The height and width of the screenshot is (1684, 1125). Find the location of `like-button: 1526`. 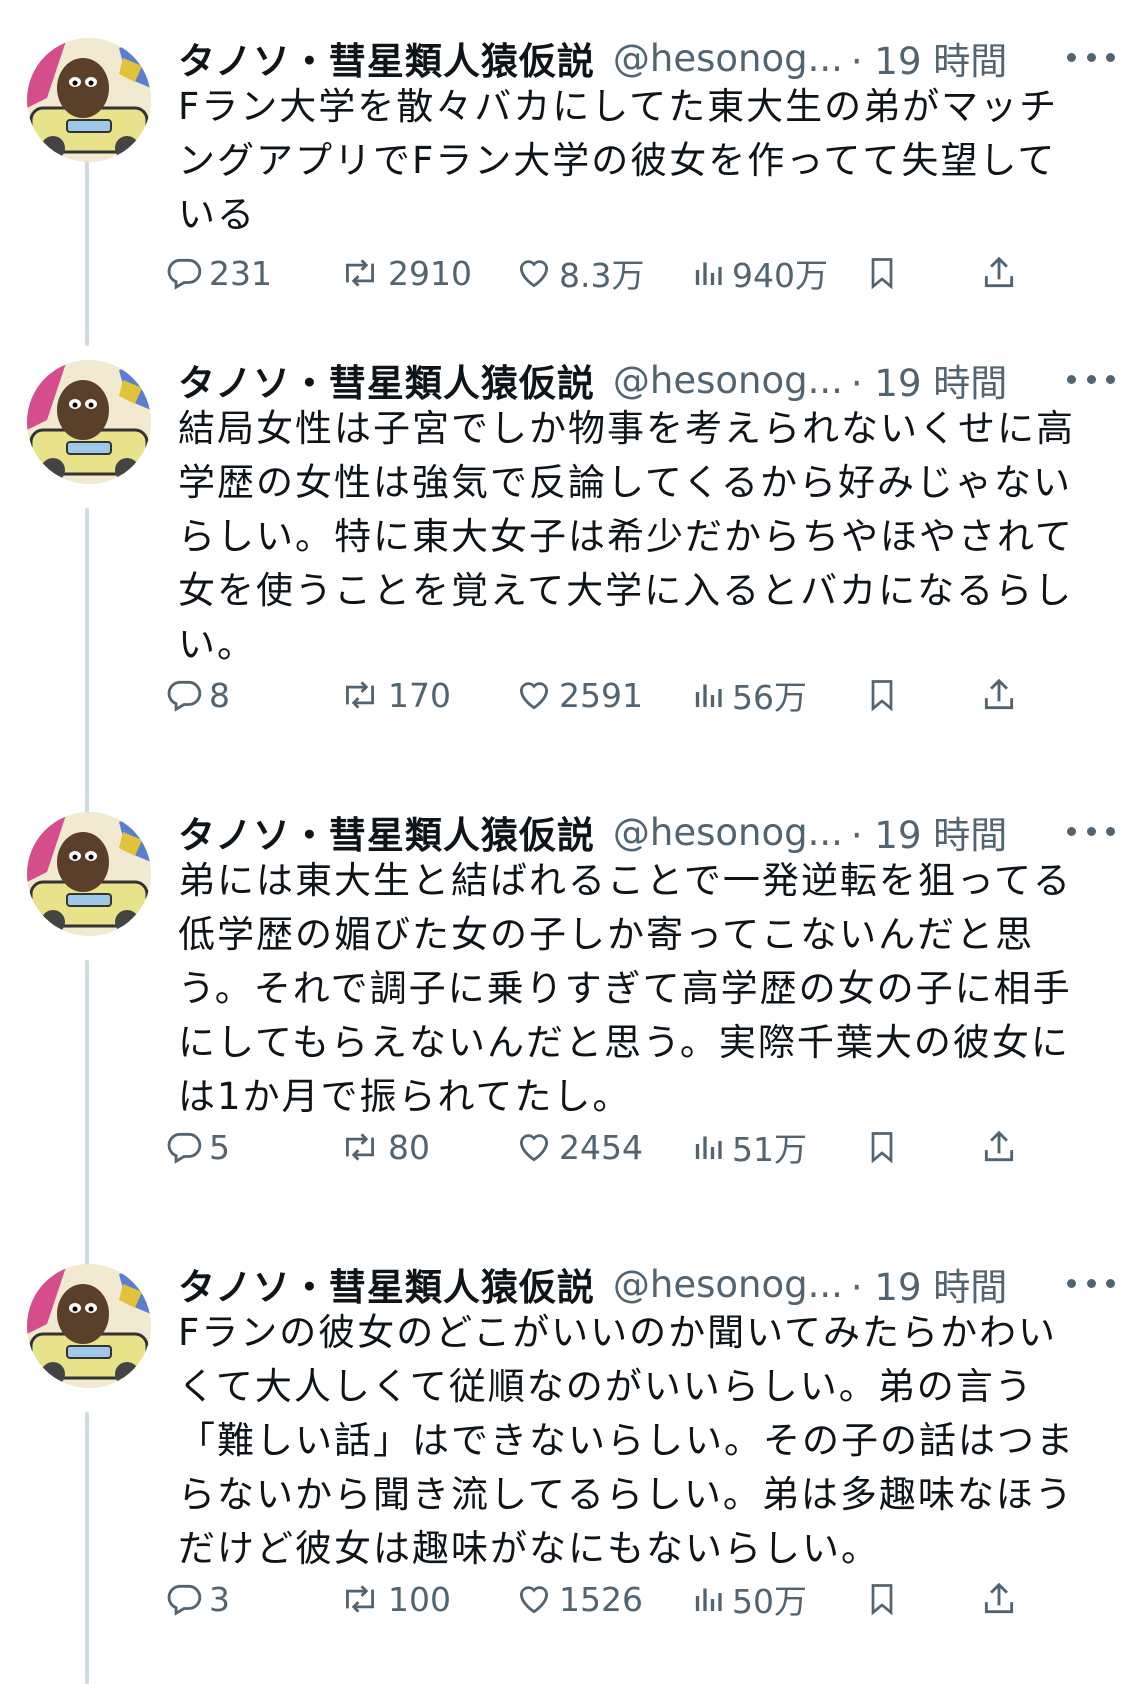

like-button: 1526 is located at coordinates (579, 1599).